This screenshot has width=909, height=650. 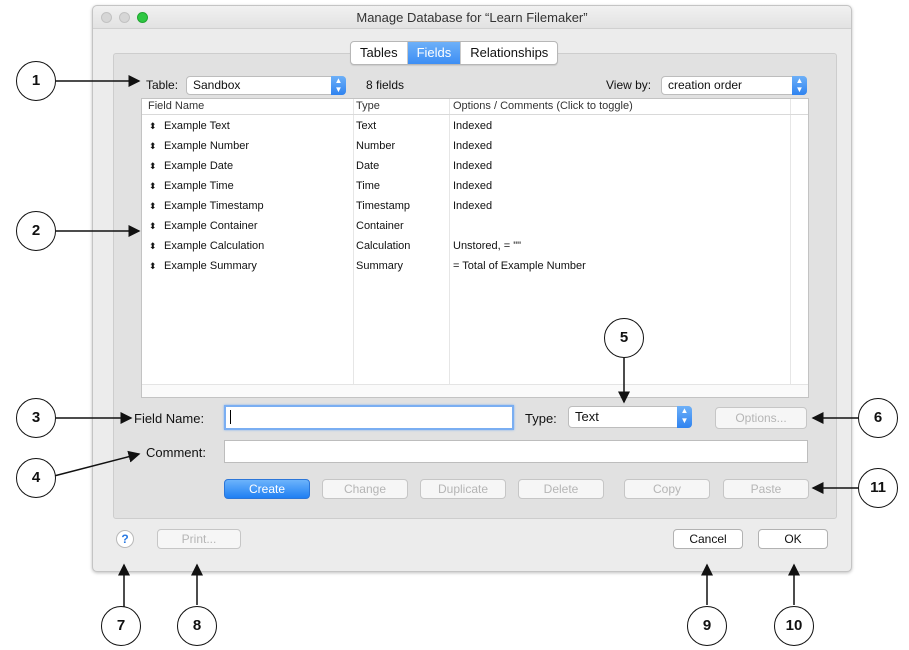 I want to click on table-row: ⬍ Example Timestamp Timestamp Indexed, so click(x=475, y=207).